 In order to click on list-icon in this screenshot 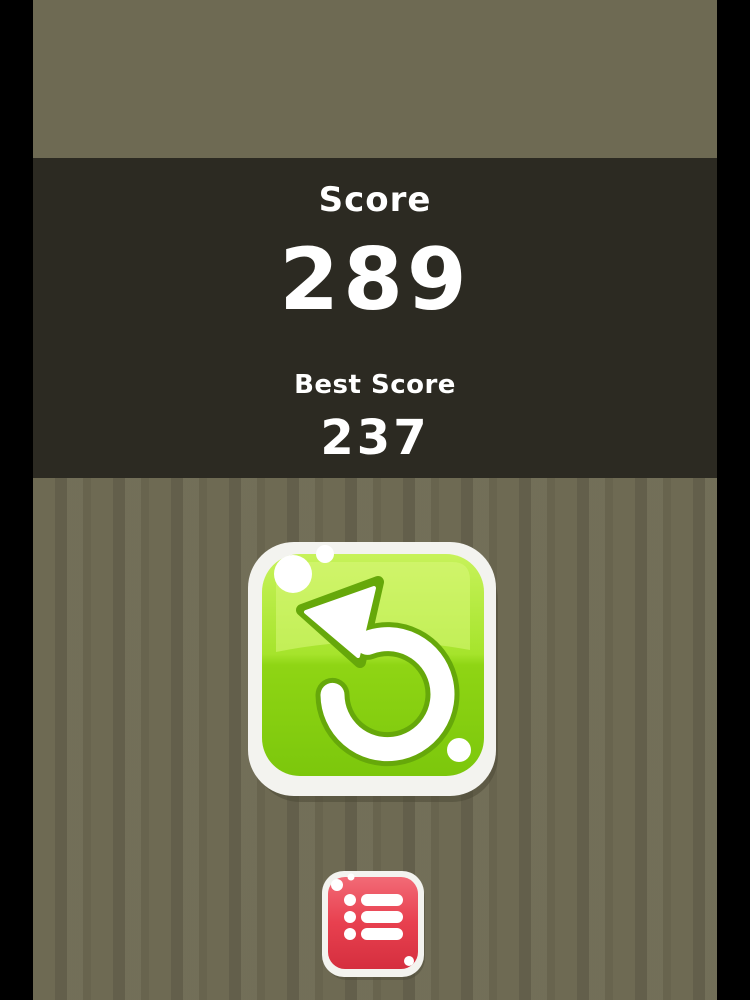, I will do `click(373, 925)`.